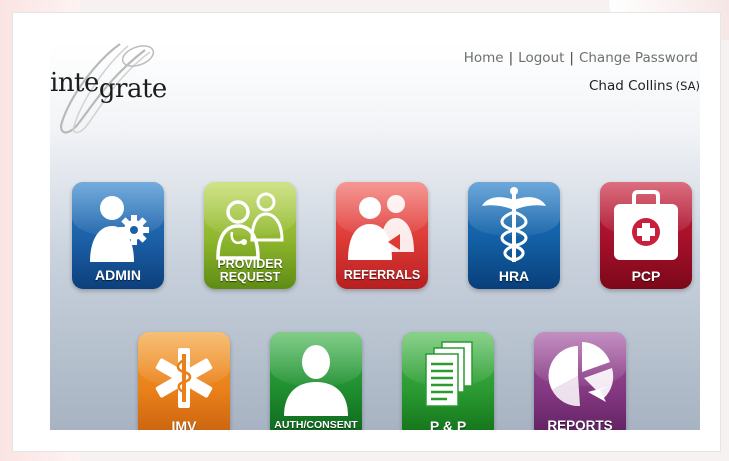 This screenshot has width=729, height=461. What do you see at coordinates (580, 424) in the screenshot?
I see `tile-label: REPORTS` at bounding box center [580, 424].